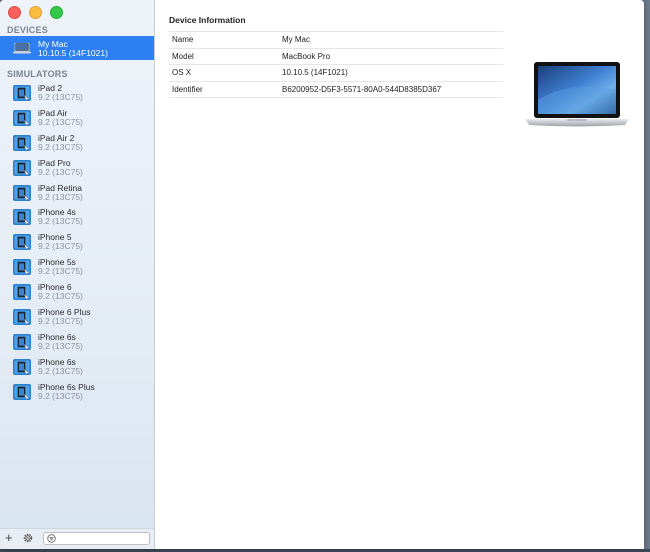 The height and width of the screenshot is (552, 650). Describe the element at coordinates (51, 538) in the screenshot. I see `filter-icon` at that location.